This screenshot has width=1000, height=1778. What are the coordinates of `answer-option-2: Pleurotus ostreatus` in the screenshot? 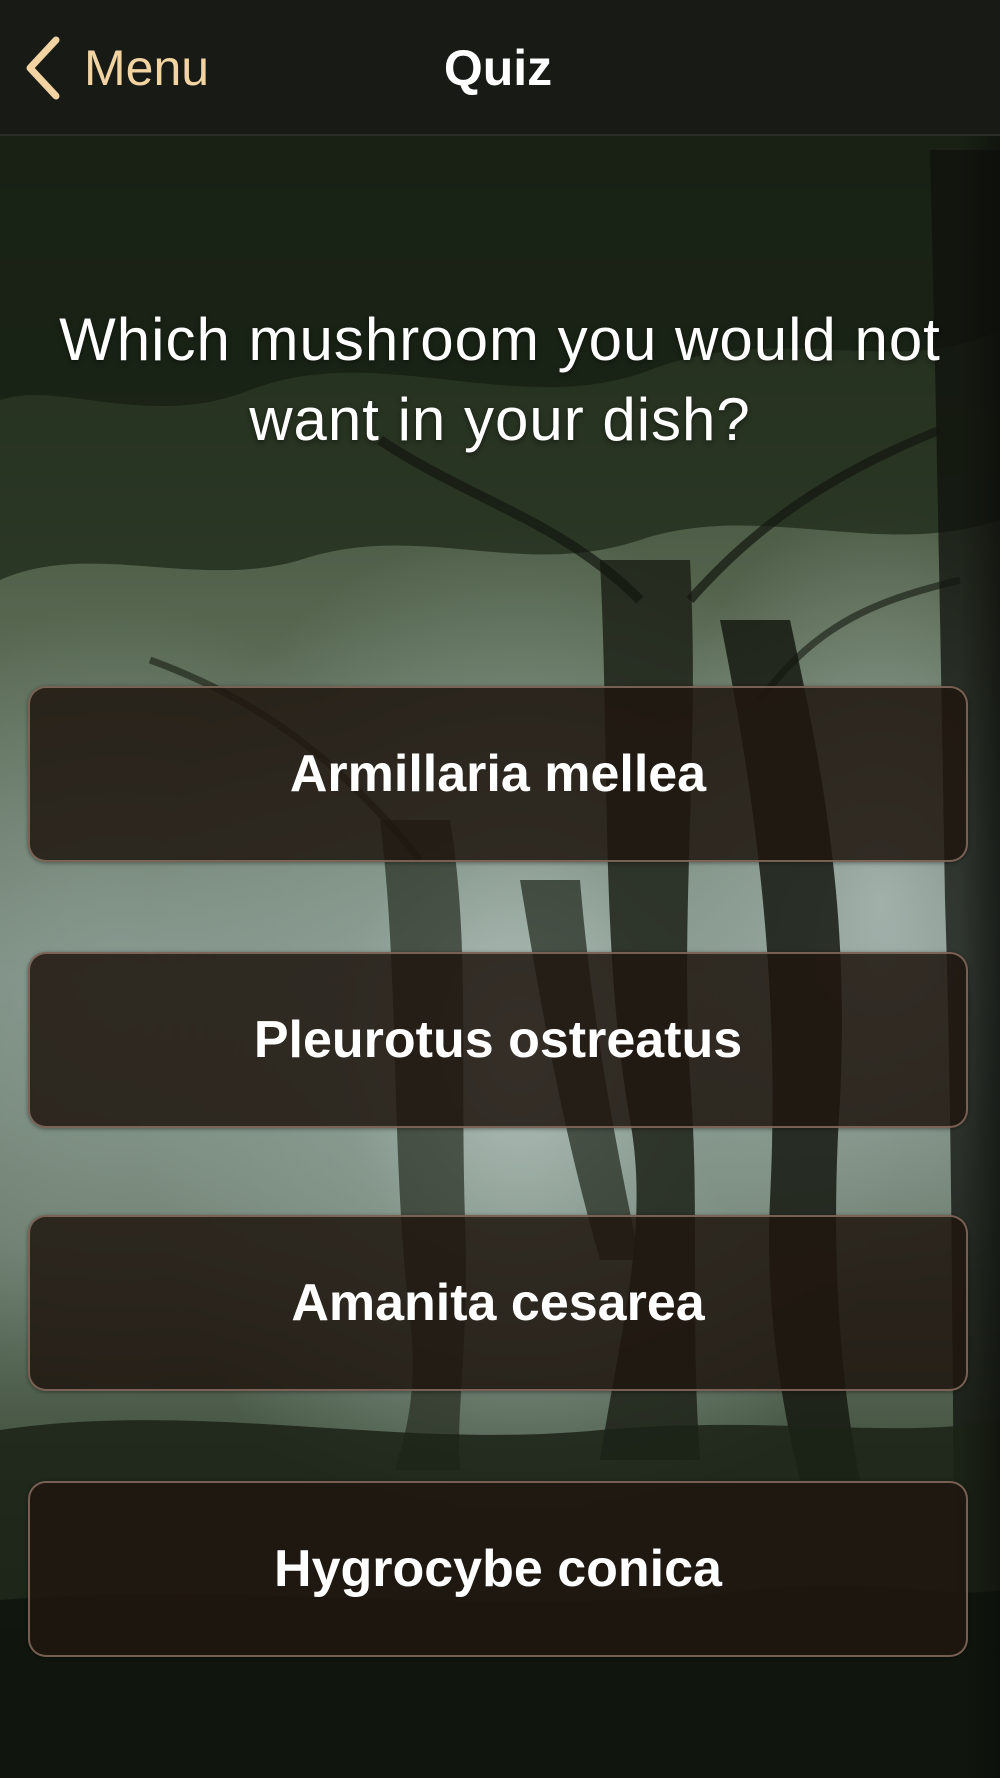 It's located at (498, 1040).